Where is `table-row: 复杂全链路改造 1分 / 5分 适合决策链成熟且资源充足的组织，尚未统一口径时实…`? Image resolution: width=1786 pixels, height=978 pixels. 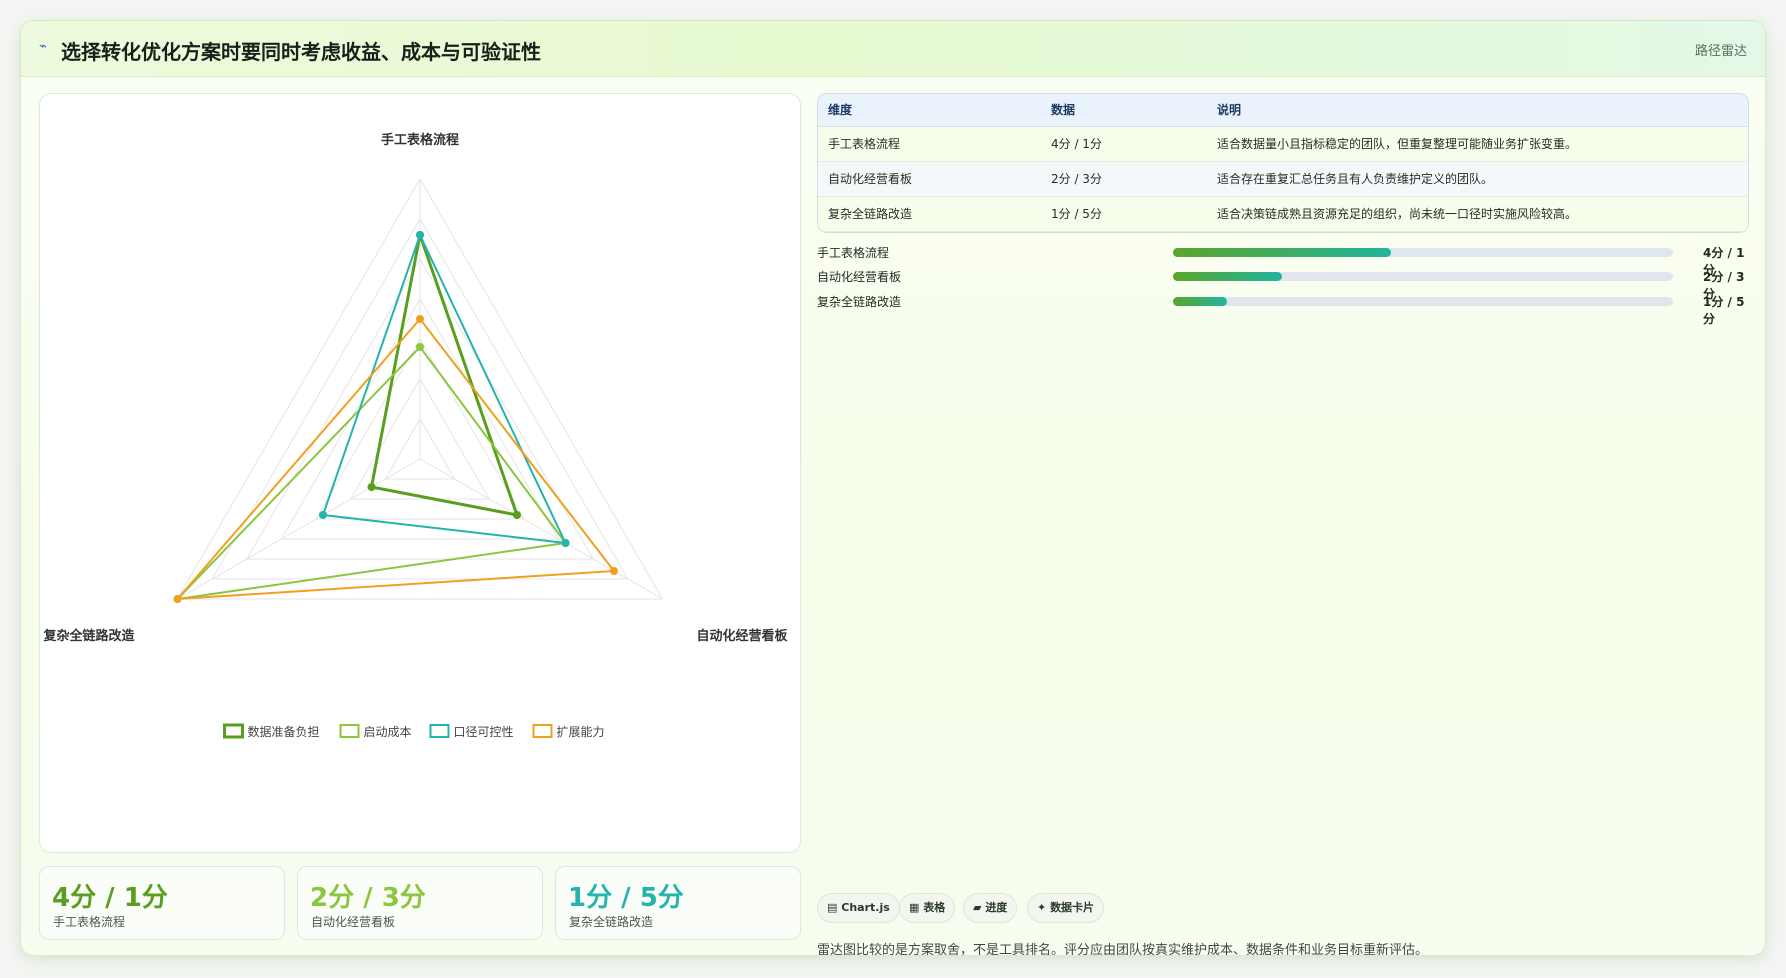
table-row: 复杂全链路改造 1分 / 5分 适合决策链成熟且资源充足的组织，尚未统一口径时实… is located at coordinates (1283, 213).